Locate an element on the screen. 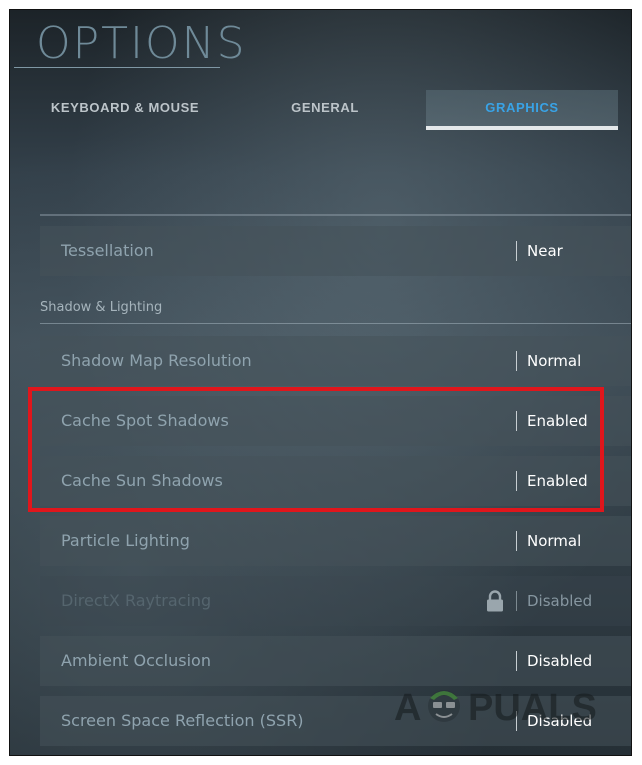 This screenshot has height=765, width=642. page-title: OPTIONS is located at coordinates (141, 43).